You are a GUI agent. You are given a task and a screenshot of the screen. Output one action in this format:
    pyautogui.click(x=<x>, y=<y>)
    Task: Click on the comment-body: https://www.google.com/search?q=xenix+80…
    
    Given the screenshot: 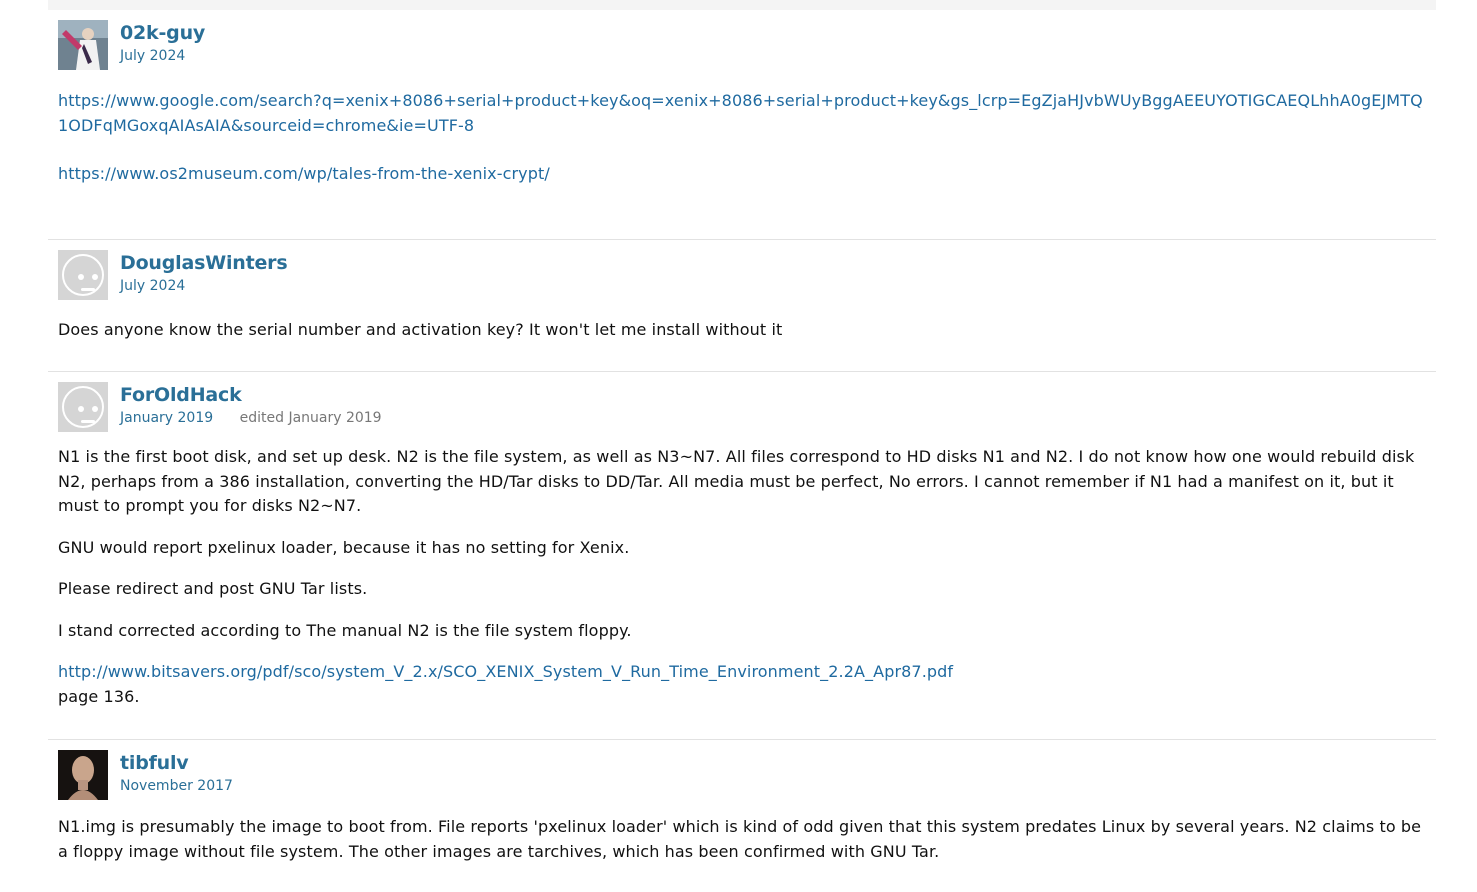 What is the action you would take?
    pyautogui.click(x=742, y=128)
    